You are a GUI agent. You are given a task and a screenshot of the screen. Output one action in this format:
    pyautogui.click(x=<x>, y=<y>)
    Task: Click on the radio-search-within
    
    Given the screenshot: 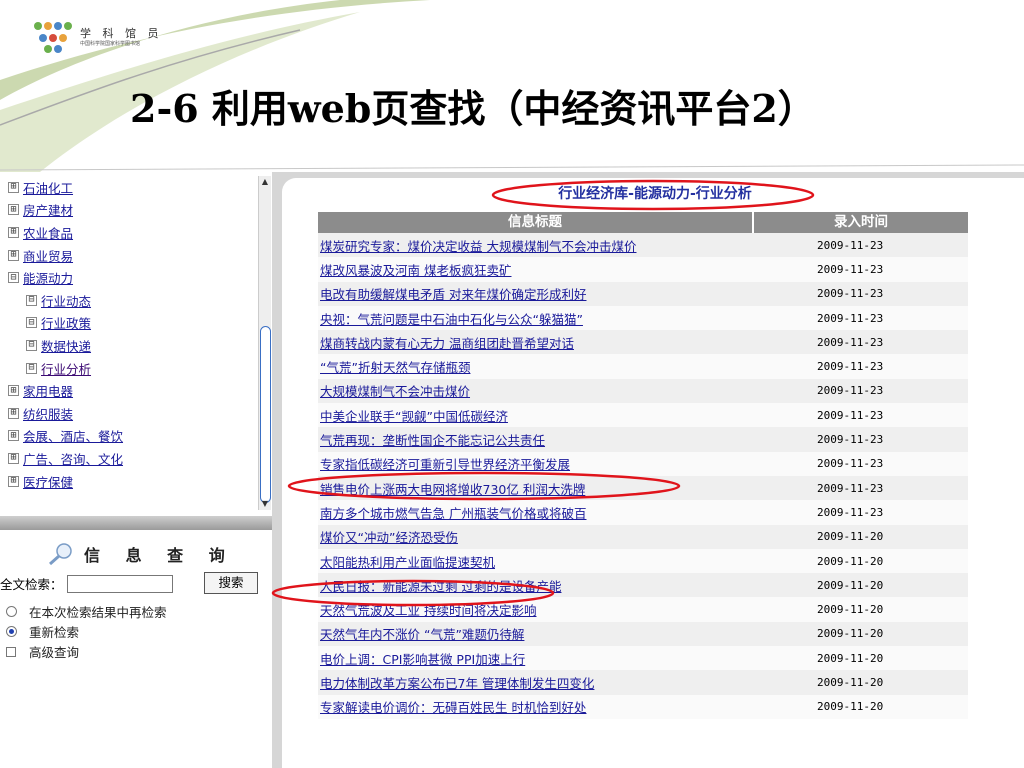 What is the action you would take?
    pyautogui.click(x=11, y=611)
    